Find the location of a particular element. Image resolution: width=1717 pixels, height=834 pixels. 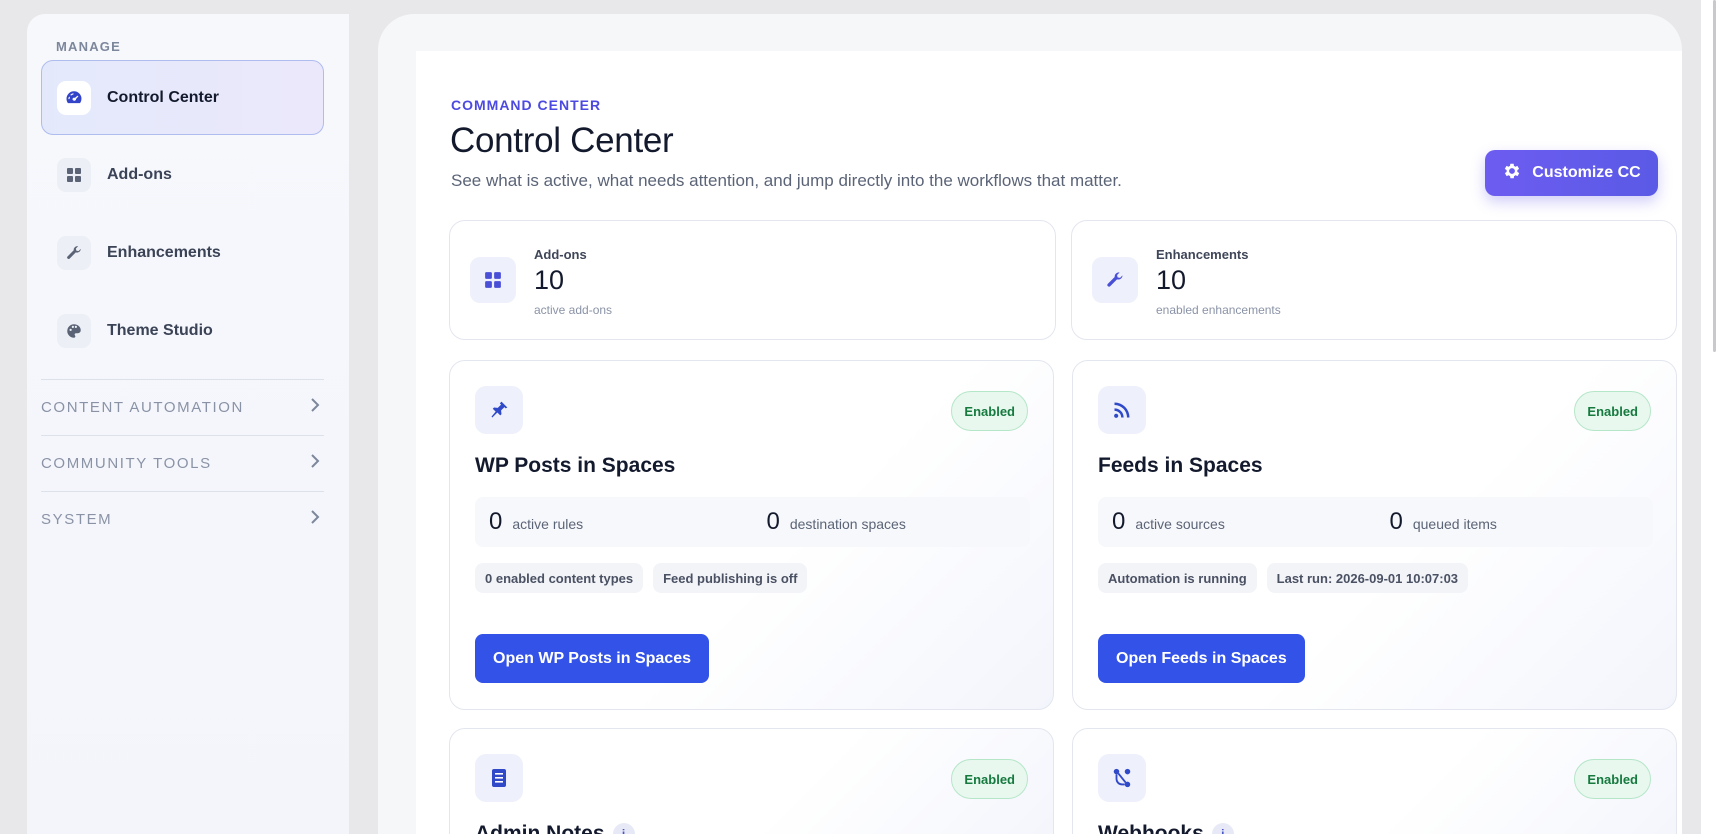

page-eyebrow: COMMAND CENTER is located at coordinates (526, 105).